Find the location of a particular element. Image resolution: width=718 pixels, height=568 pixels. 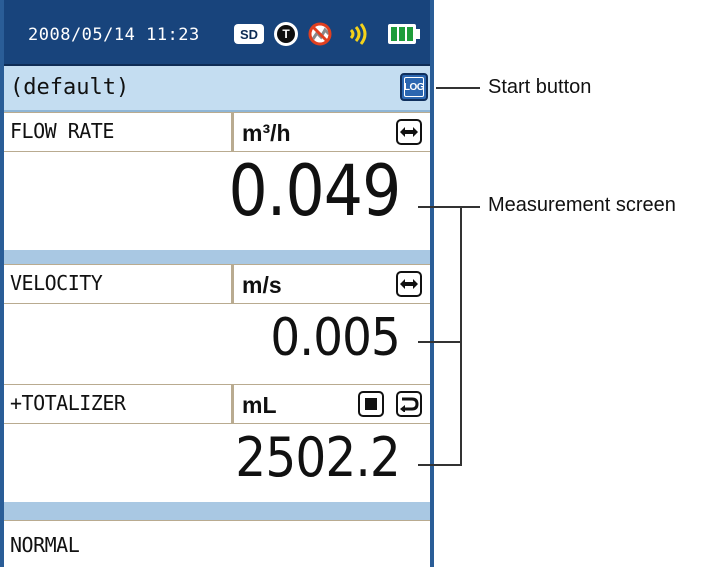

t-mode-icon: T is located at coordinates (286, 34).